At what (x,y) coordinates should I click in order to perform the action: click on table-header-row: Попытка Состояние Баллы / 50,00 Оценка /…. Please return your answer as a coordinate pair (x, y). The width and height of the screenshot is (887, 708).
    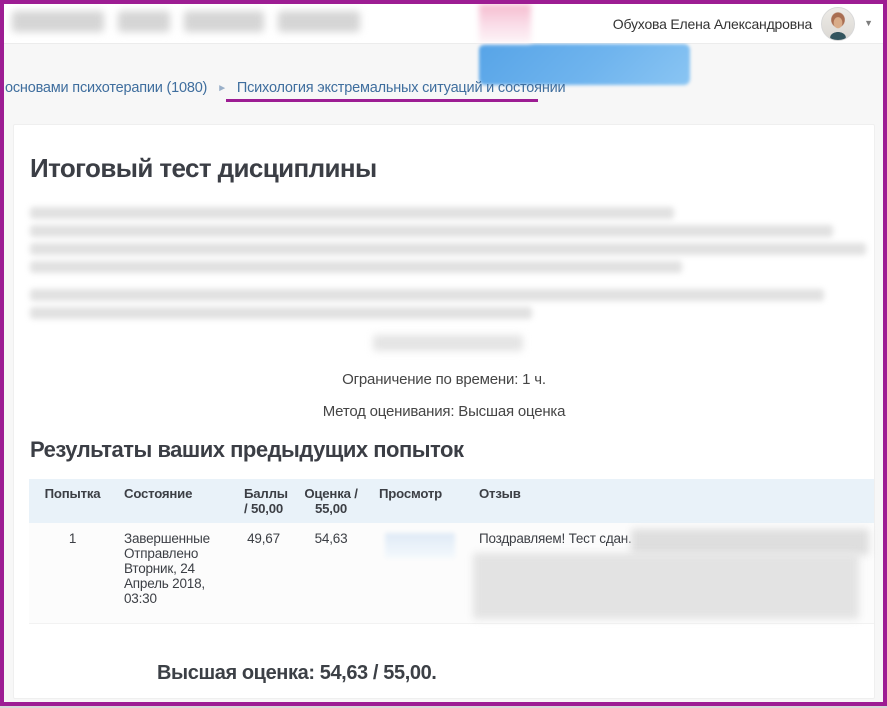
    Looking at the image, I should click on (451, 501).